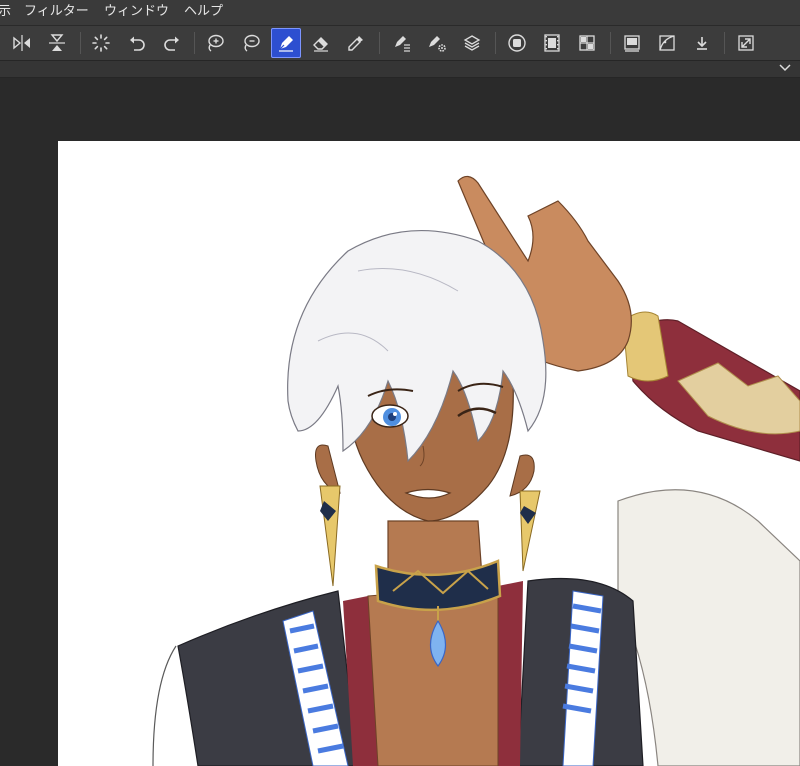  I want to click on eraser-tool-button, so click(321, 43).